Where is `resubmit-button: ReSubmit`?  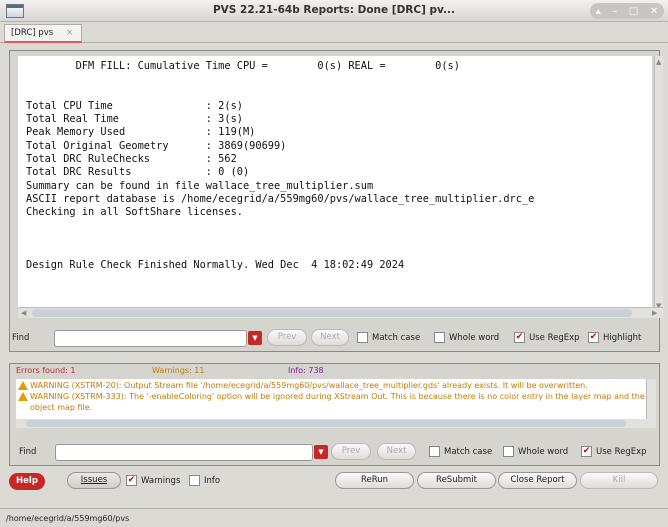
resubmit-button: ReSubmit is located at coordinates (456, 480).